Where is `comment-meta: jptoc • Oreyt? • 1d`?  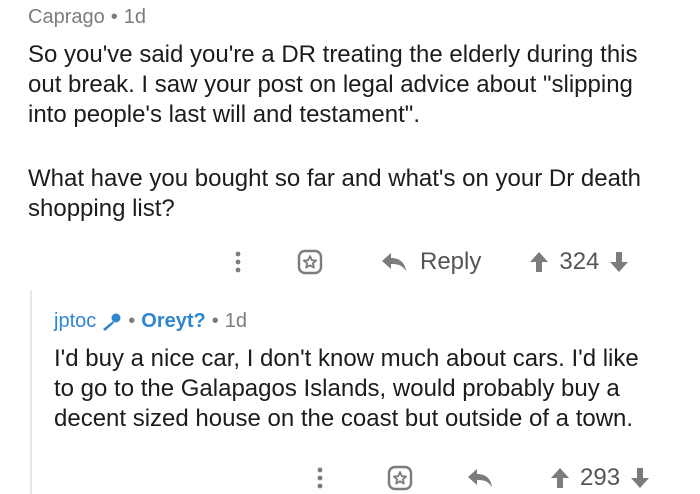
comment-meta: jptoc • Oreyt? • 1d is located at coordinates (150, 321).